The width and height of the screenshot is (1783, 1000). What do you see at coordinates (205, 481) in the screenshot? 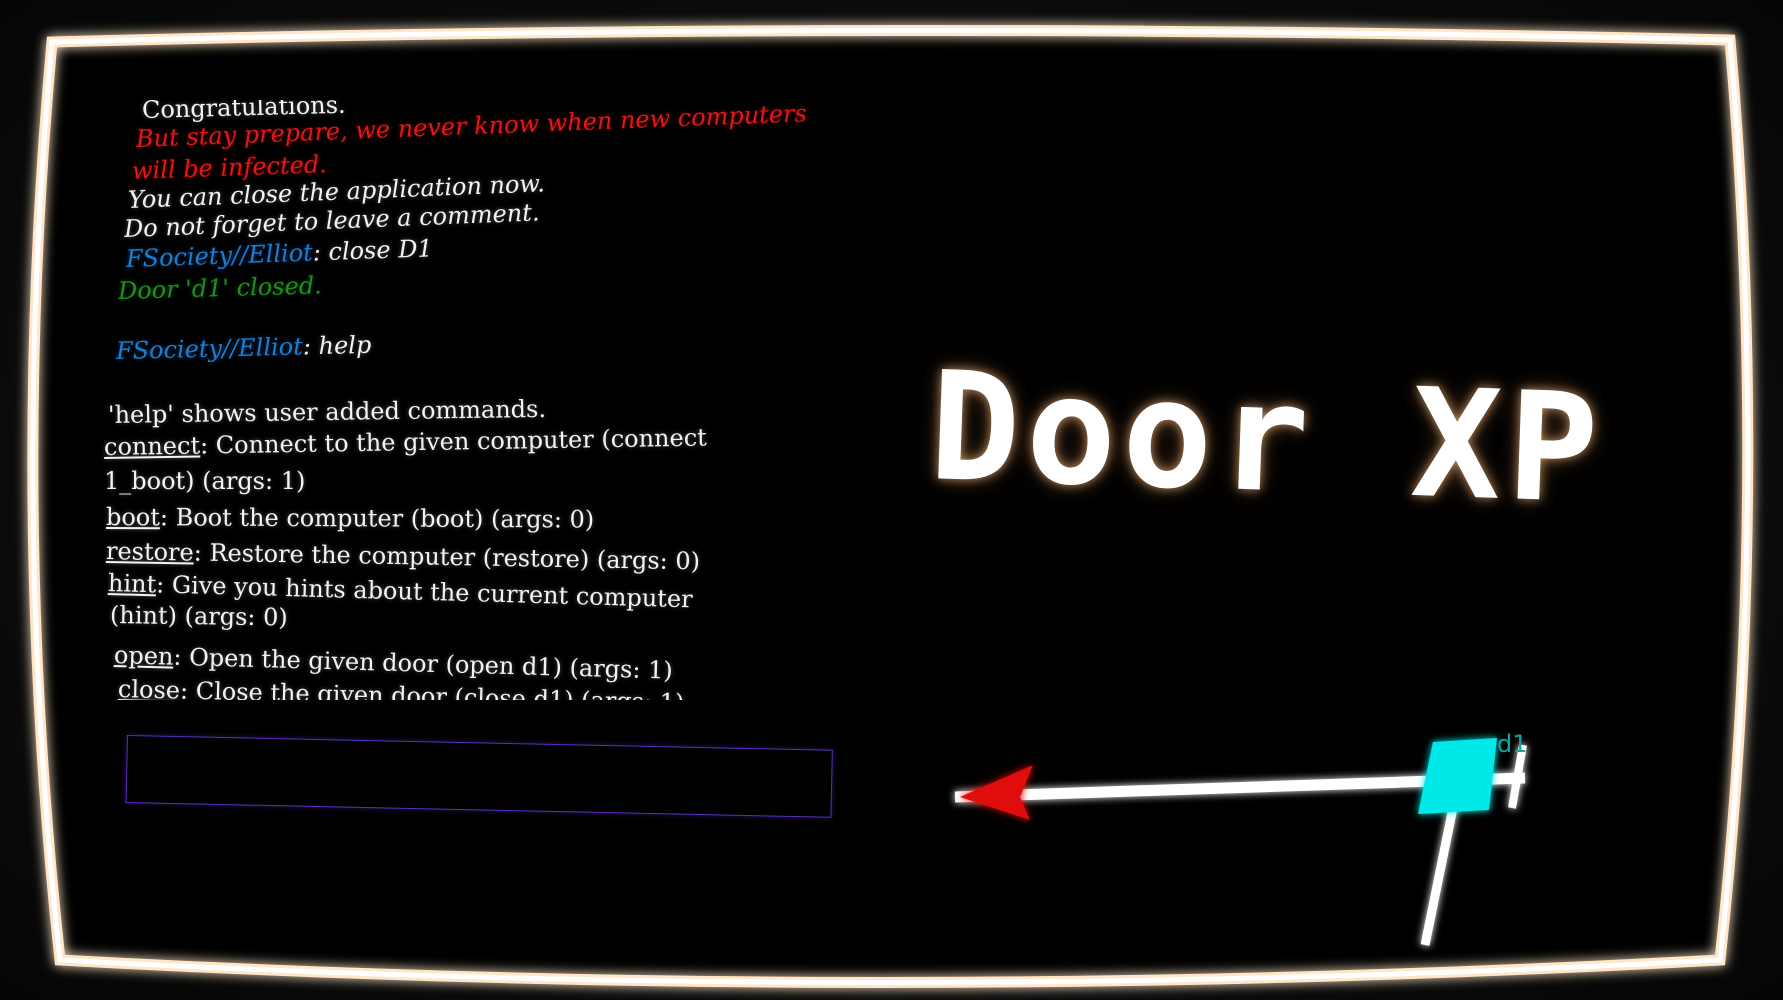
I see `terminal-line: 1_boot) (args: 1)` at bounding box center [205, 481].